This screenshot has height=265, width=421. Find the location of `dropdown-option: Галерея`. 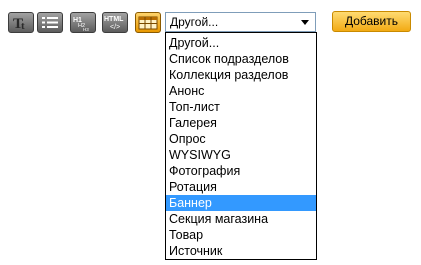

dropdown-option: Галерея is located at coordinates (241, 123).